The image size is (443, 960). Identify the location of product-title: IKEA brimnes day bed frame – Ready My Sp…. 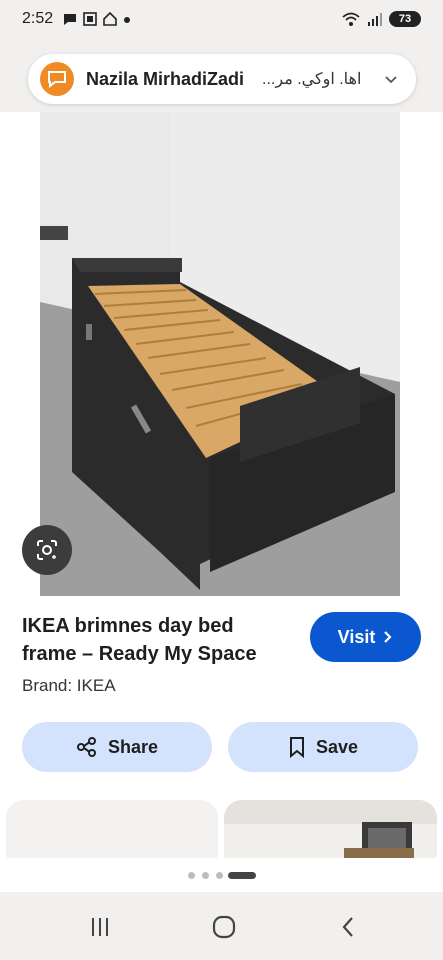
(157, 640).